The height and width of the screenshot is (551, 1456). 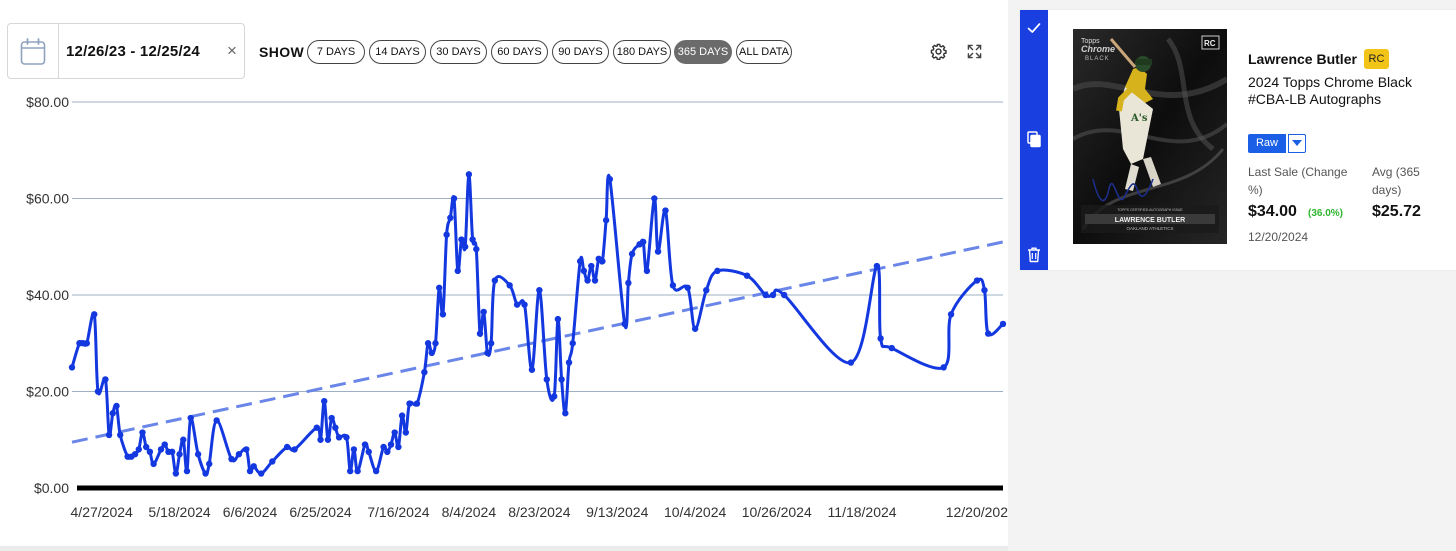 I want to click on svg-text: A's, so click(x=1139, y=118).